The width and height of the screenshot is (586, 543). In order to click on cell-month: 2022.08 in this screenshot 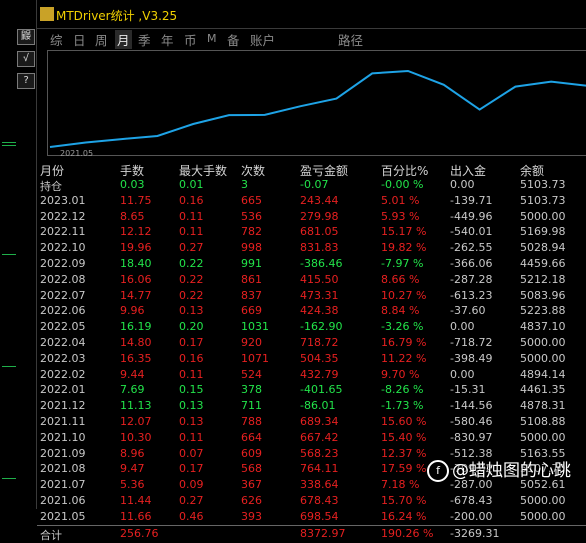, I will do `click(63, 279)`.